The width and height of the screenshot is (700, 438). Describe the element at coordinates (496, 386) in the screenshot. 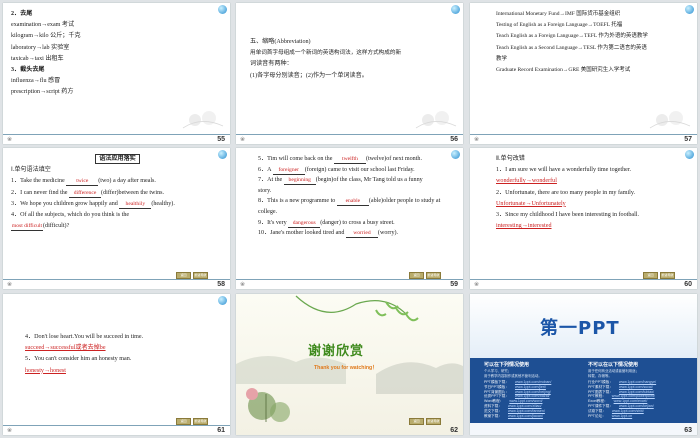

I see `link-label: 节日PPT模板：` at that location.